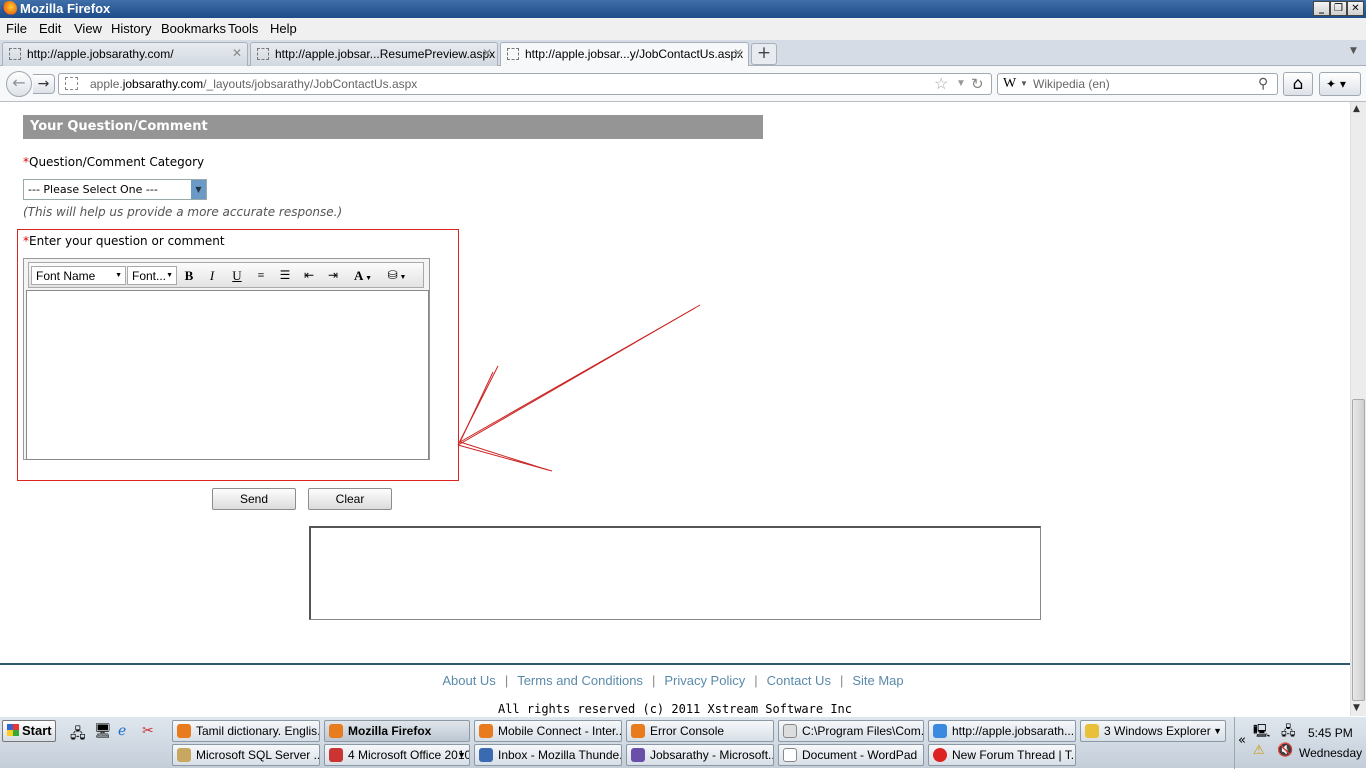 The height and width of the screenshot is (769, 1366). What do you see at coordinates (1285, 750) in the screenshot?
I see `tray-volume-muted-icon: 🔇` at bounding box center [1285, 750].